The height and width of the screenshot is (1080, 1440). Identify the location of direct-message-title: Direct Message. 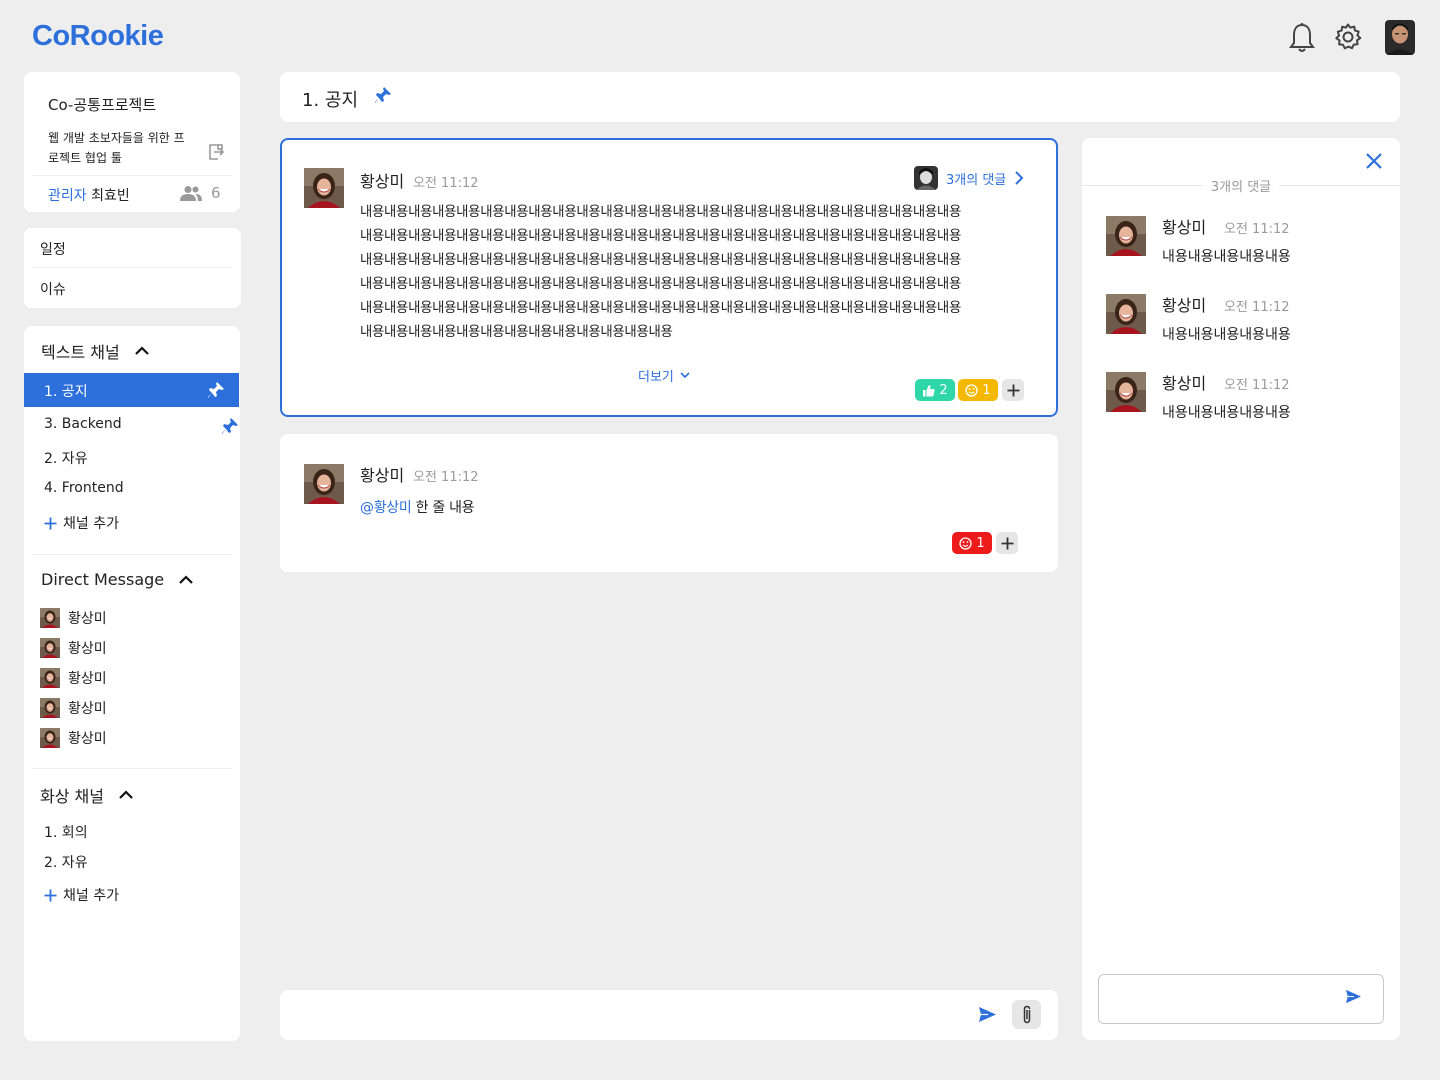
(103, 579).